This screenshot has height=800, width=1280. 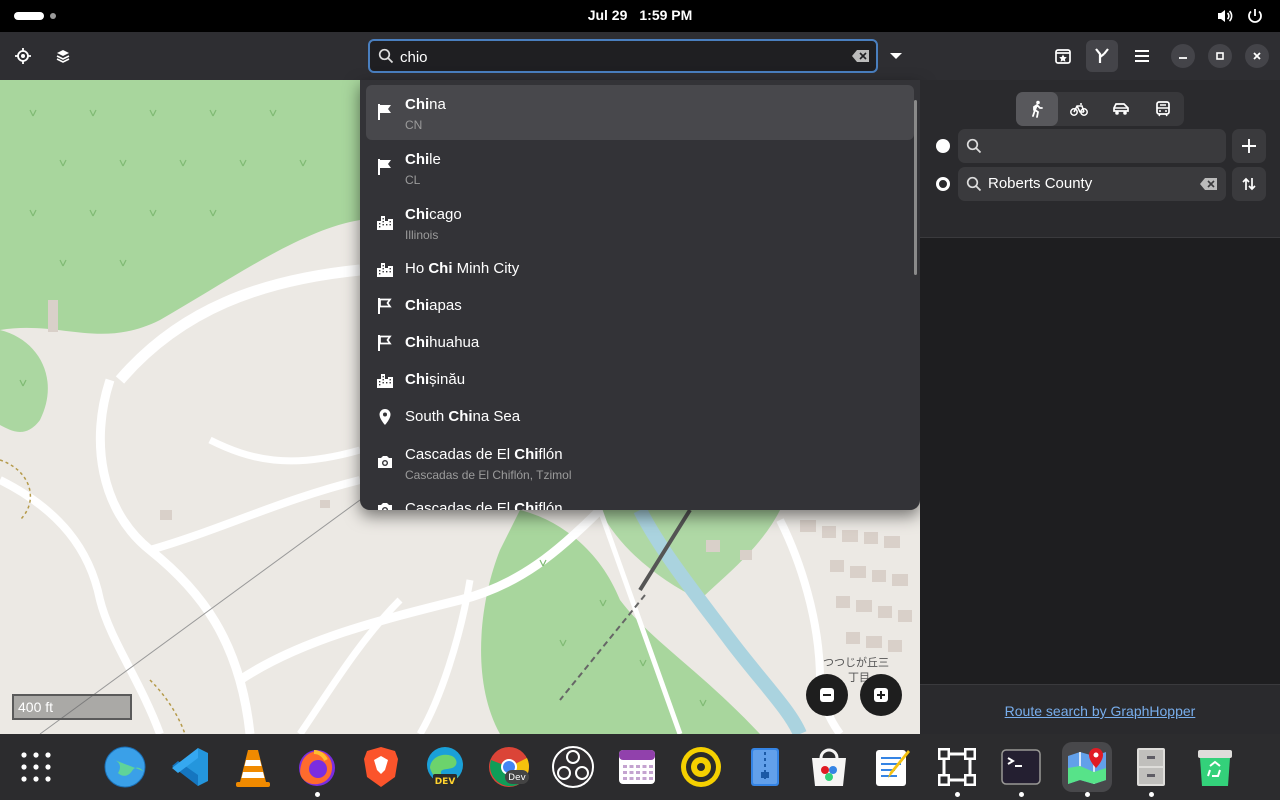 What do you see at coordinates (1037, 109) in the screenshot?
I see `mode-walk-button` at bounding box center [1037, 109].